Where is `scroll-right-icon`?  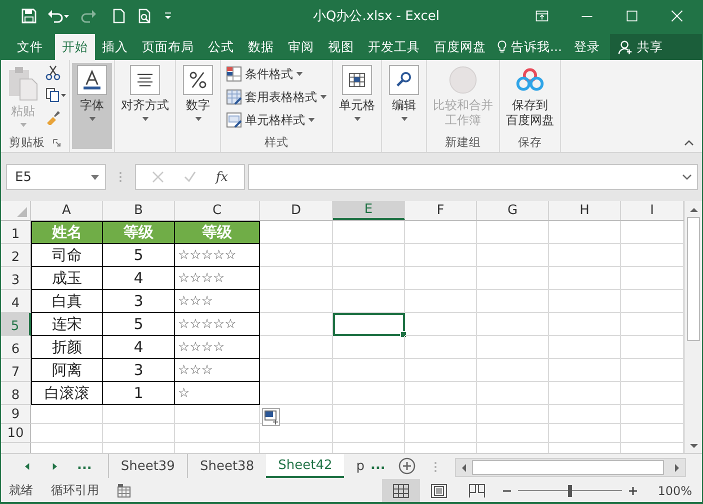
scroll-right-icon is located at coordinates (677, 467).